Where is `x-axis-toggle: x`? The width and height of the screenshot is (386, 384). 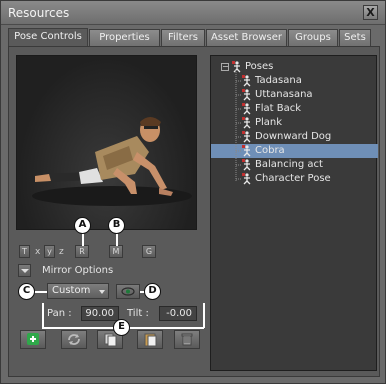 x-axis-toggle: x is located at coordinates (37, 252).